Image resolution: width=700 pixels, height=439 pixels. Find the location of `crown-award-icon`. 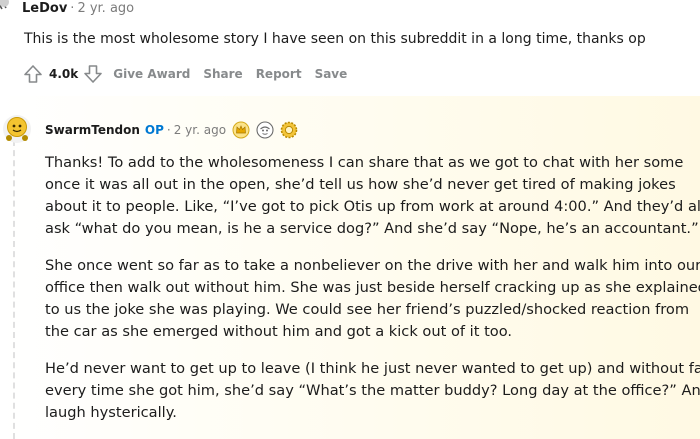

crown-award-icon is located at coordinates (241, 130).